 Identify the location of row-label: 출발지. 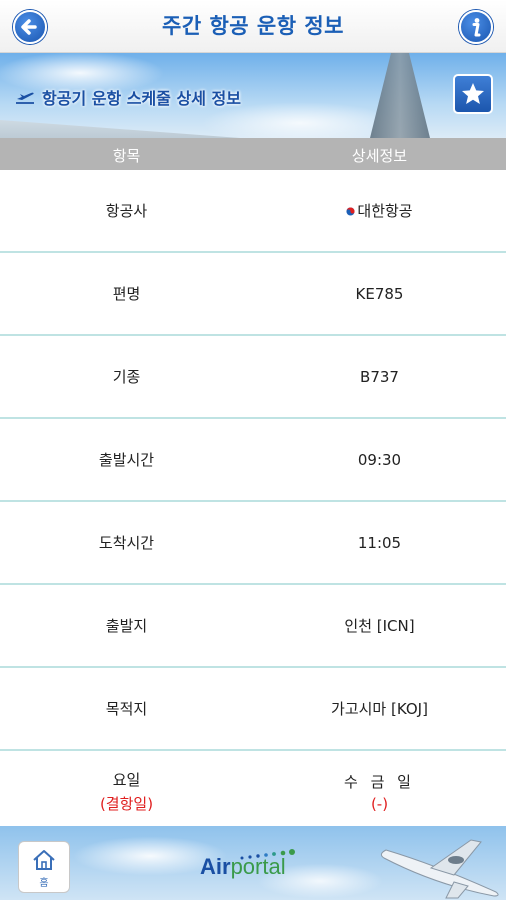
(126, 626).